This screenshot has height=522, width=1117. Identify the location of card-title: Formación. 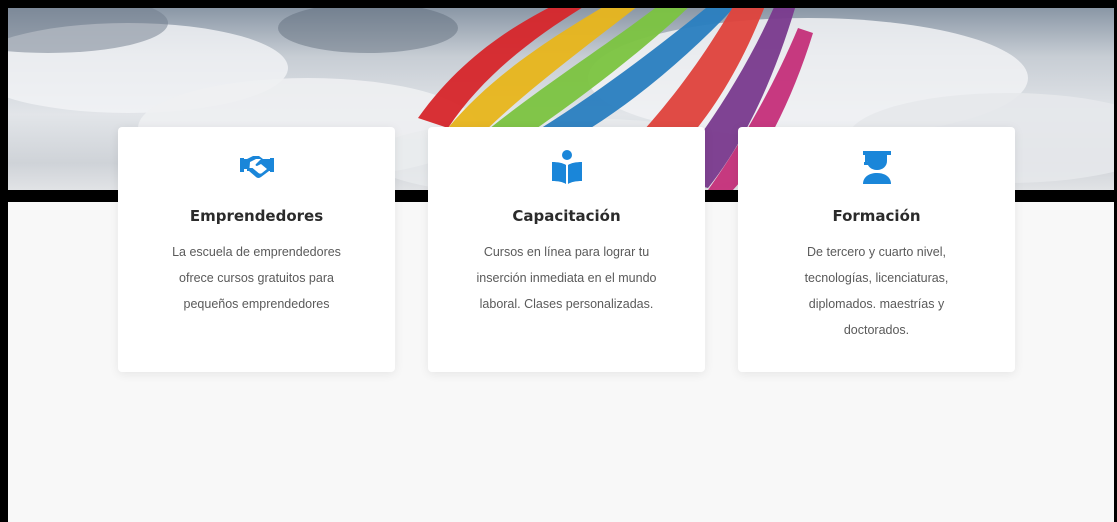
(876, 216).